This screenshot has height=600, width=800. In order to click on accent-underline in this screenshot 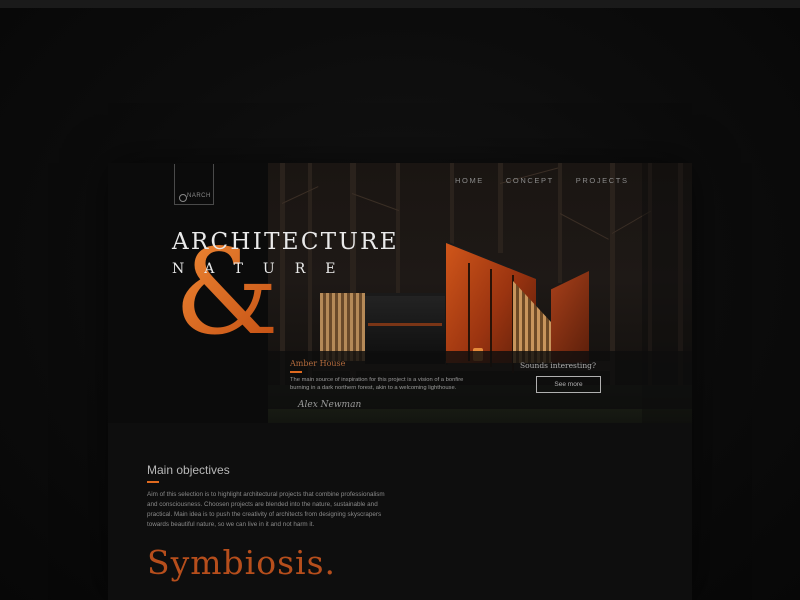, I will do `click(296, 372)`.